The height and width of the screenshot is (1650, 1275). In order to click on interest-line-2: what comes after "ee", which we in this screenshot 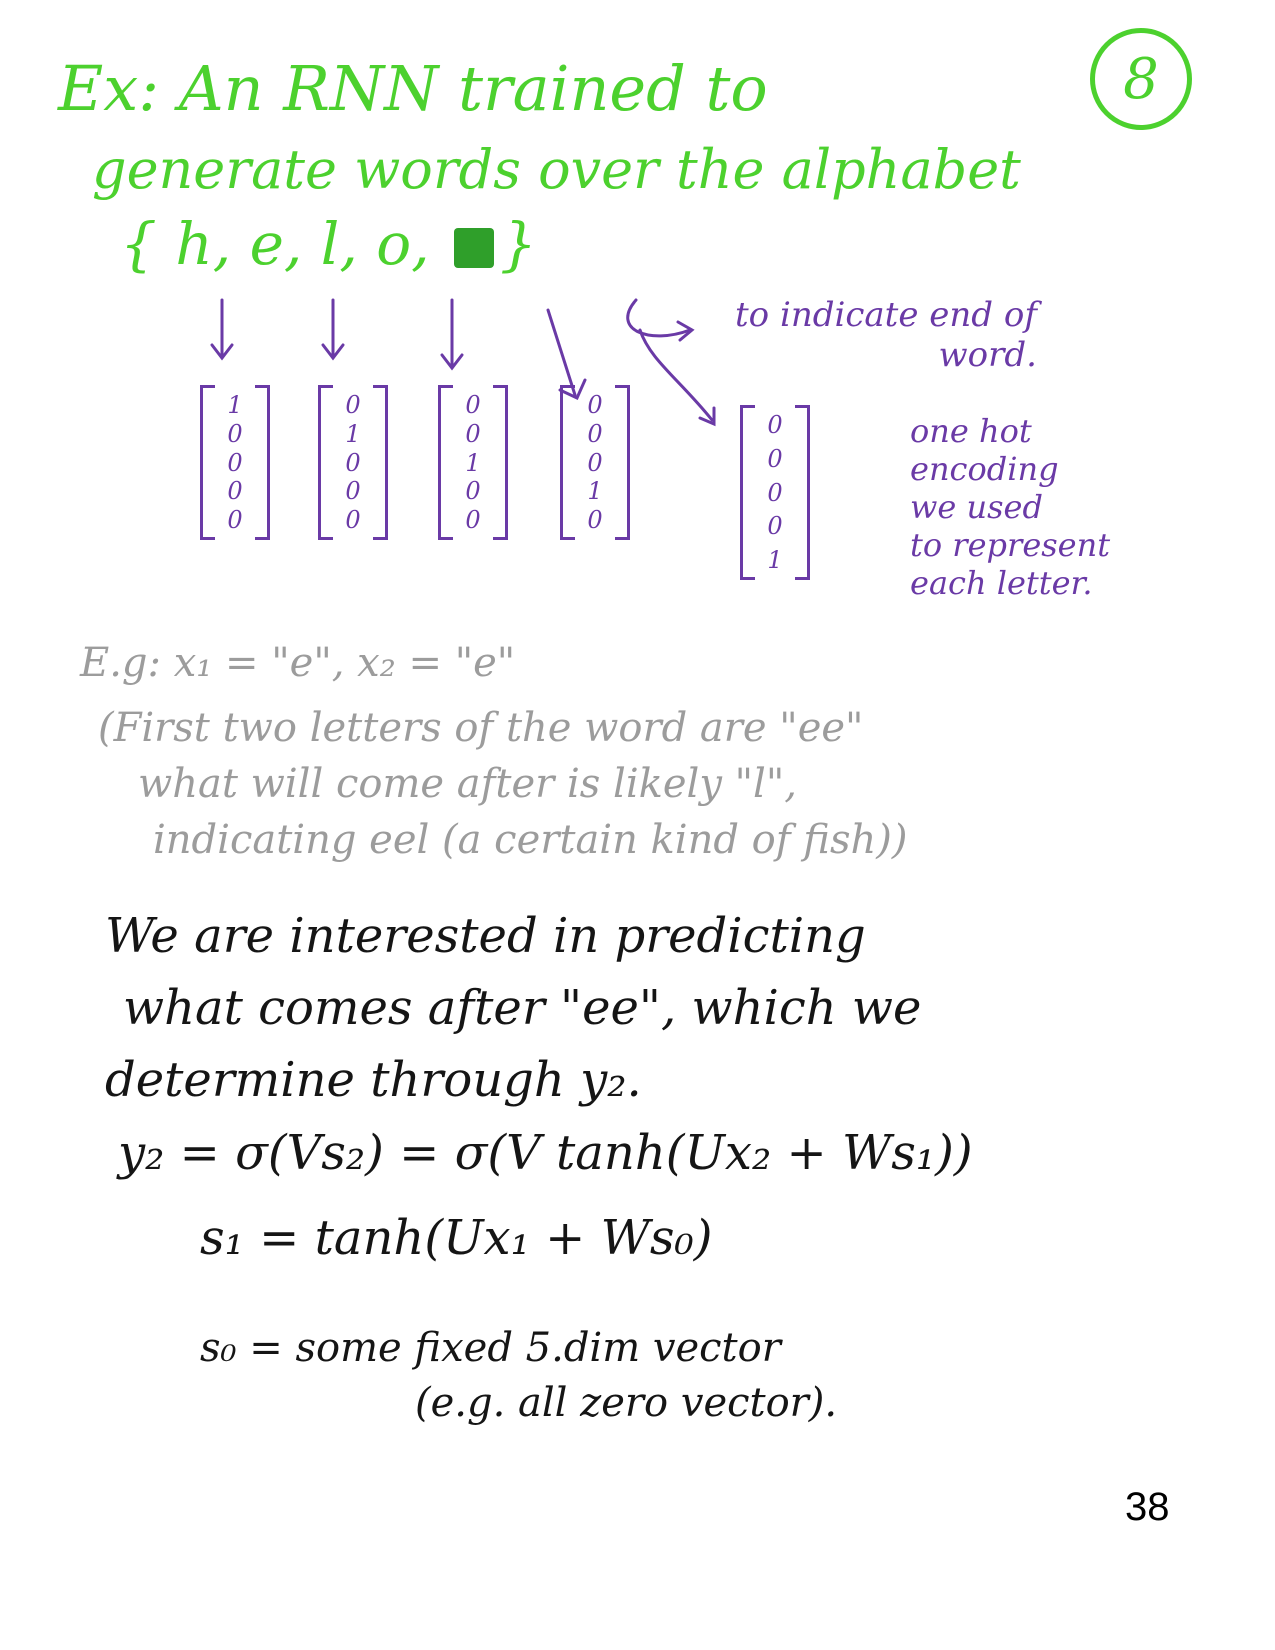, I will do `click(522, 1008)`.